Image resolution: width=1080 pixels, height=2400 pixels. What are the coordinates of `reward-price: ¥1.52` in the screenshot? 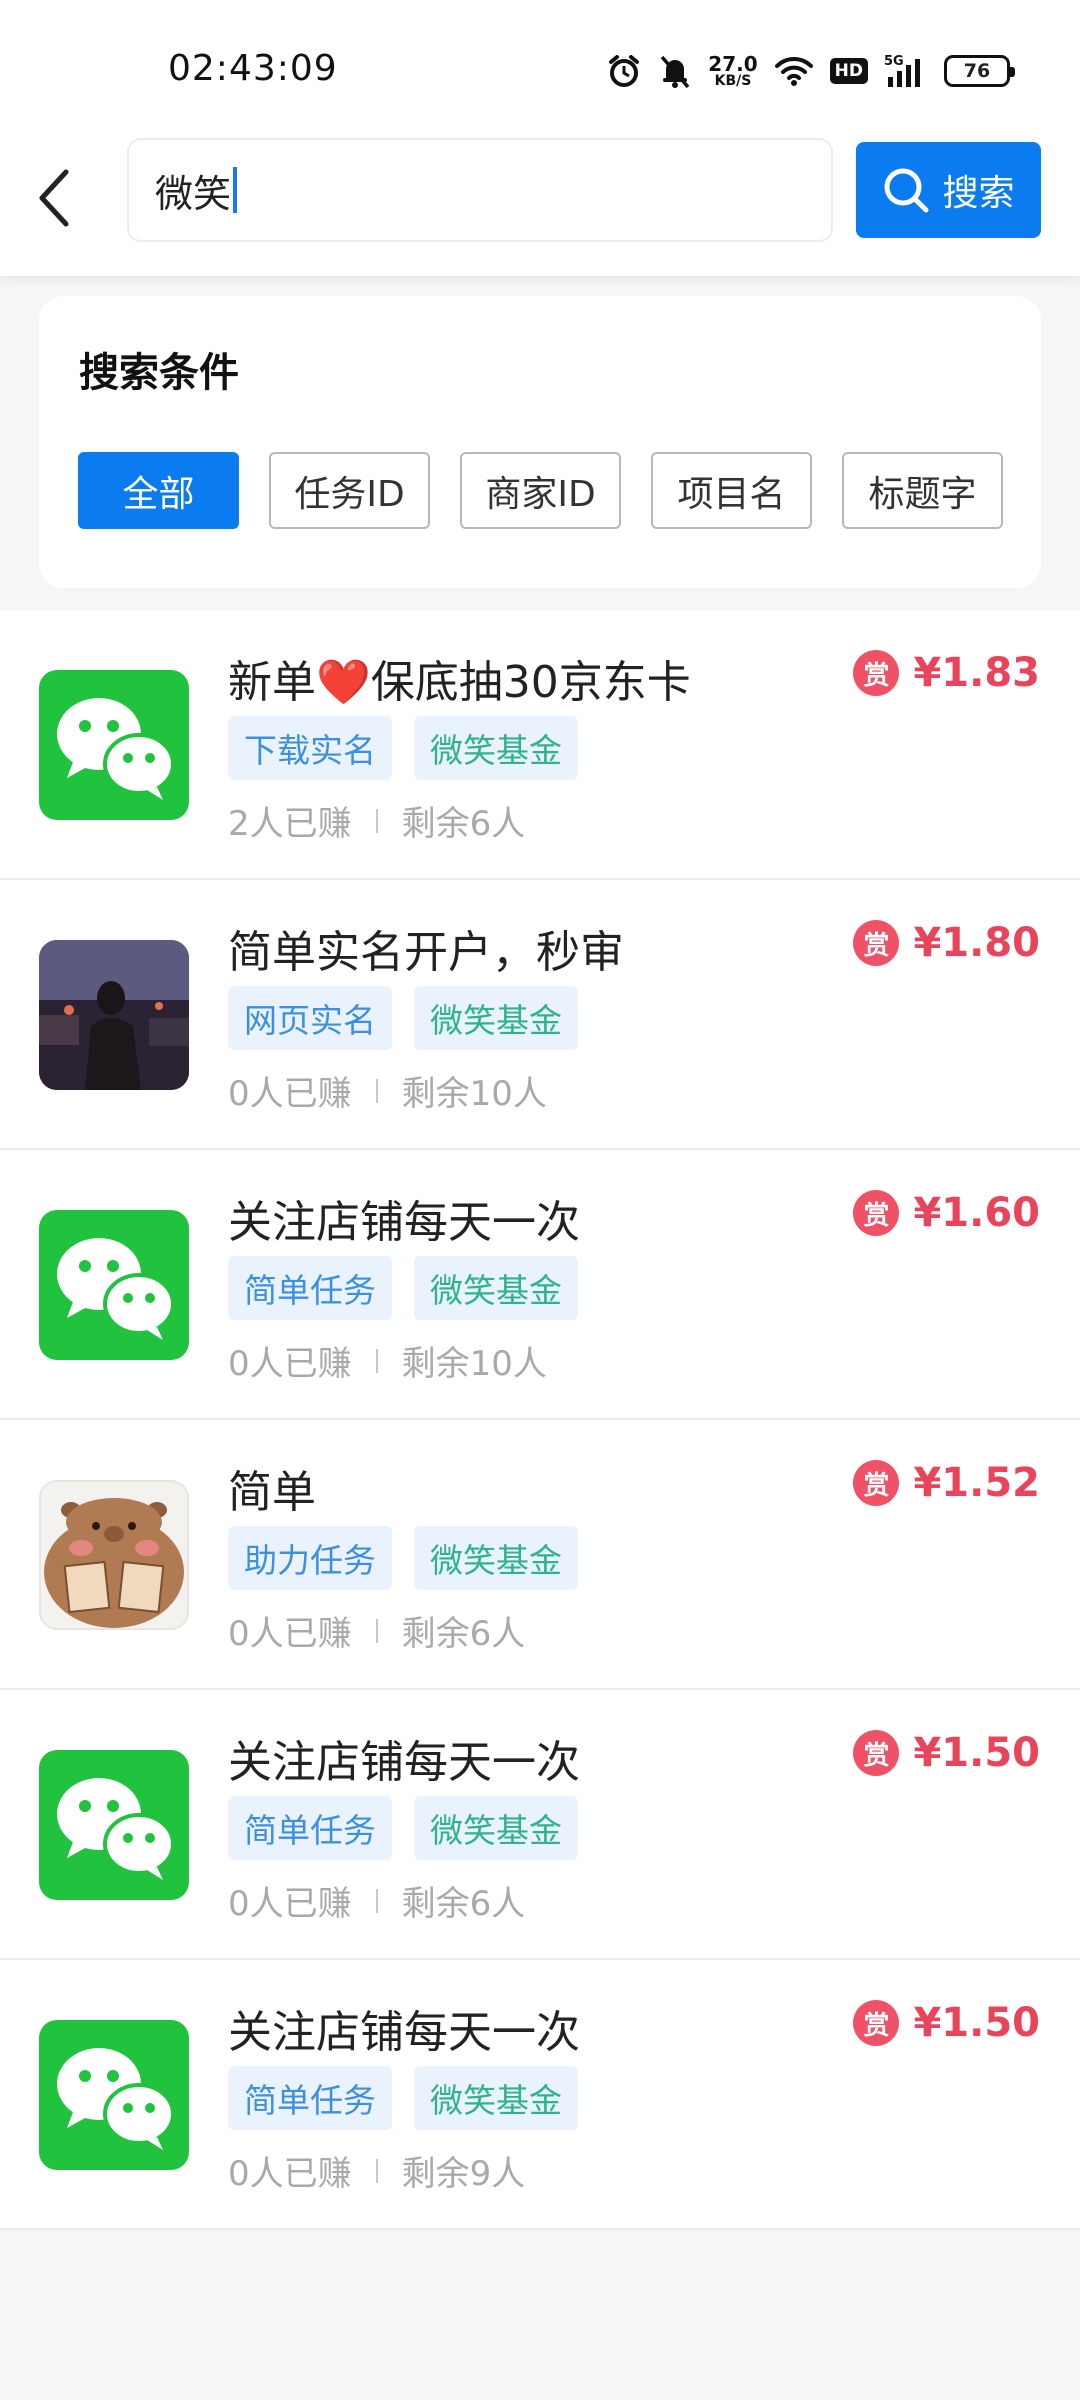 It's located at (976, 1483).